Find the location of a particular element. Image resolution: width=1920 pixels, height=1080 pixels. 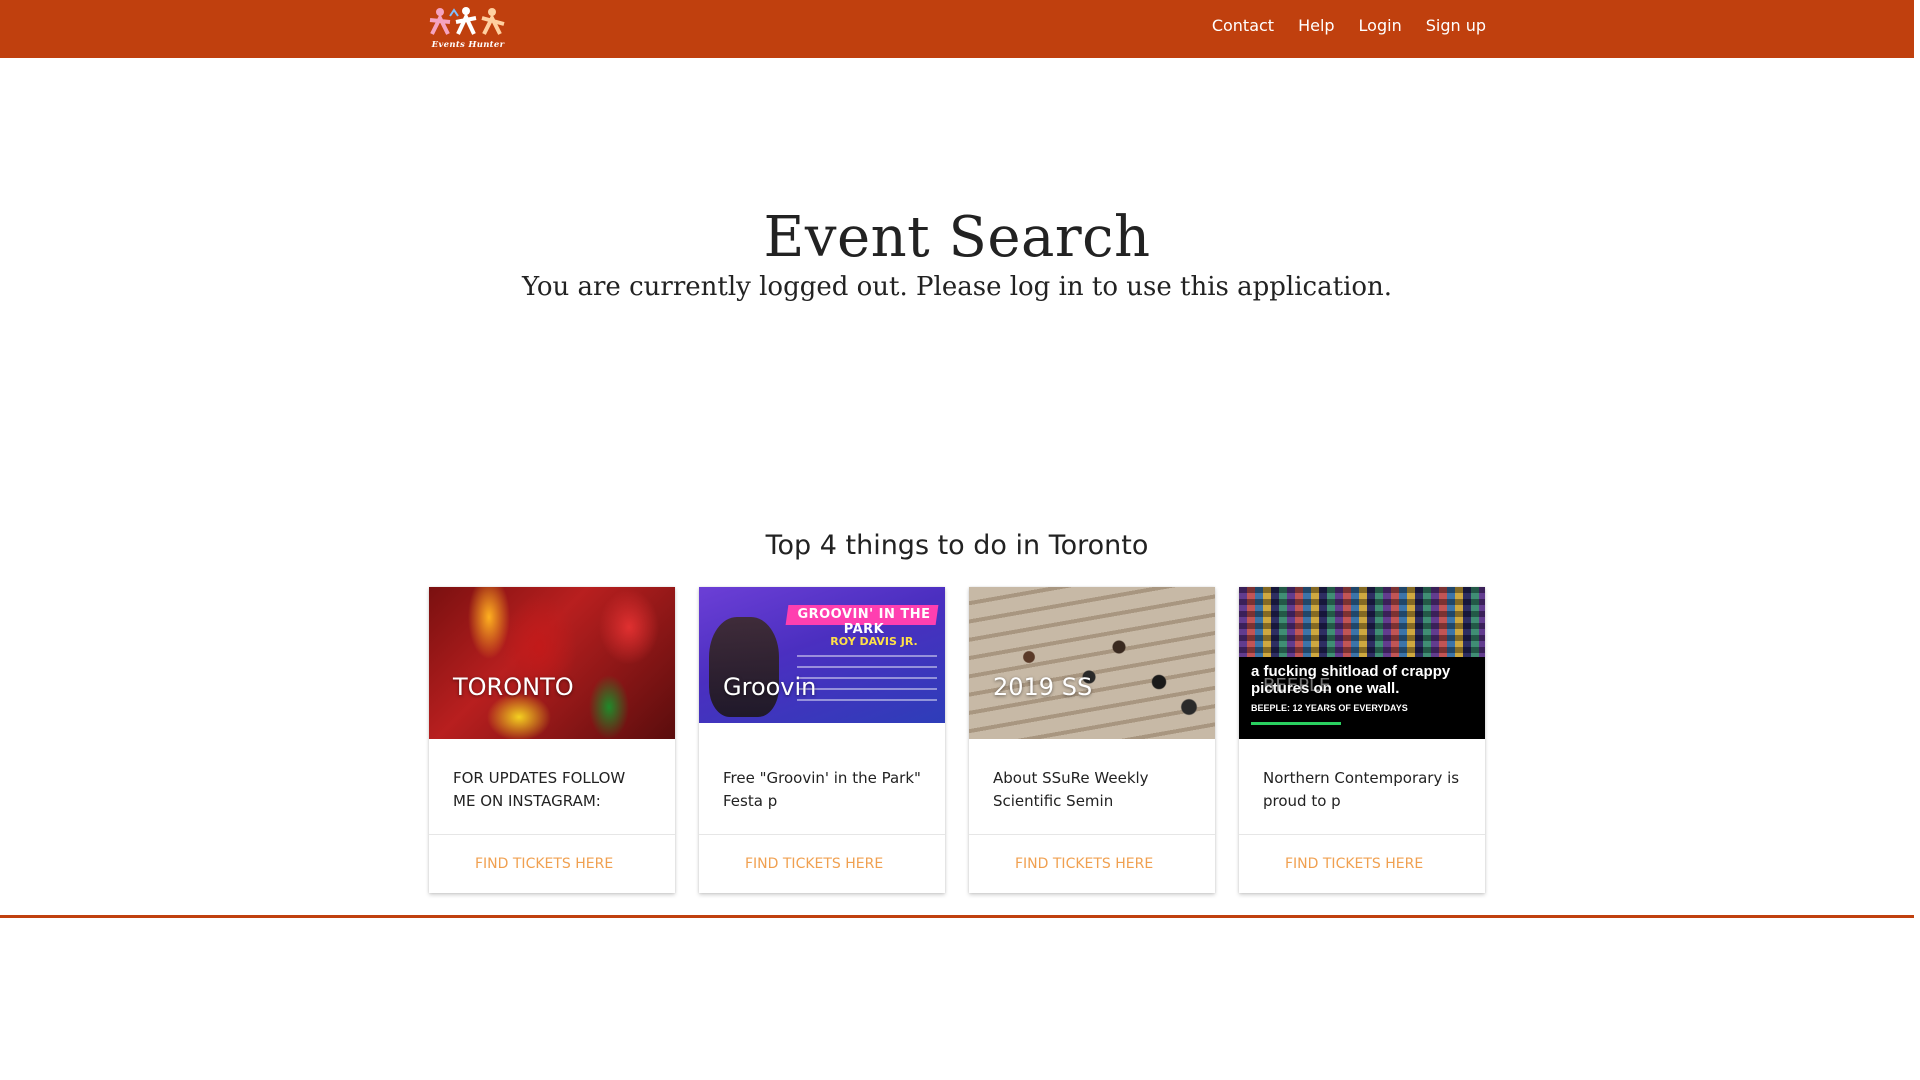

page-title: Event Search is located at coordinates (957, 237).